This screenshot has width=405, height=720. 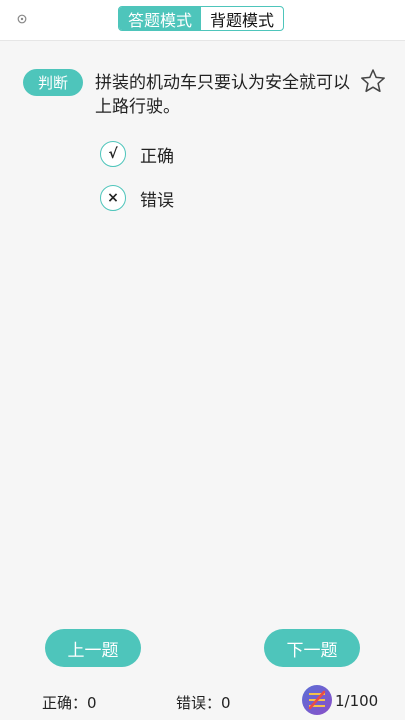 I want to click on correct-count: 正确：0, so click(x=69, y=703).